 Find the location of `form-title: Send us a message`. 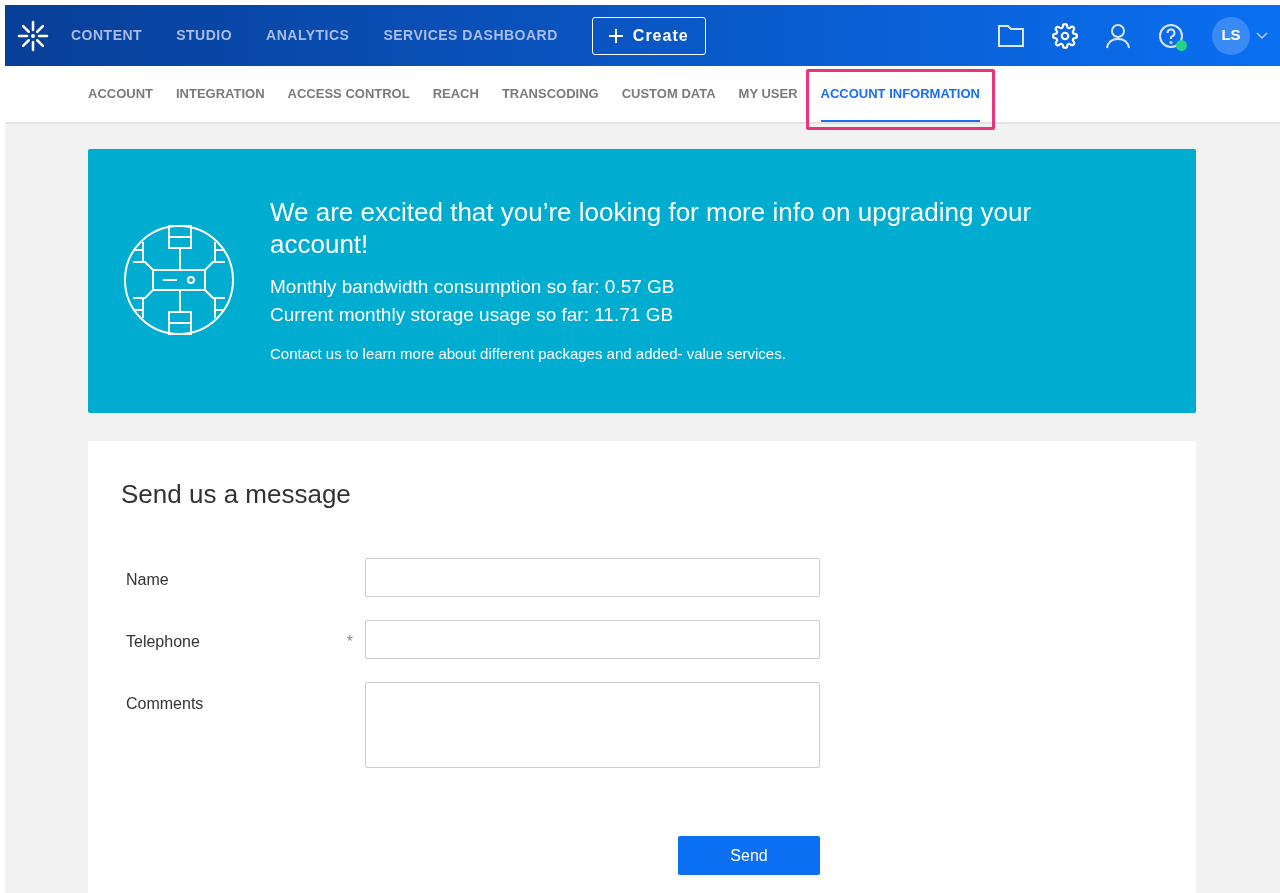

form-title: Send us a message is located at coordinates (236, 494).